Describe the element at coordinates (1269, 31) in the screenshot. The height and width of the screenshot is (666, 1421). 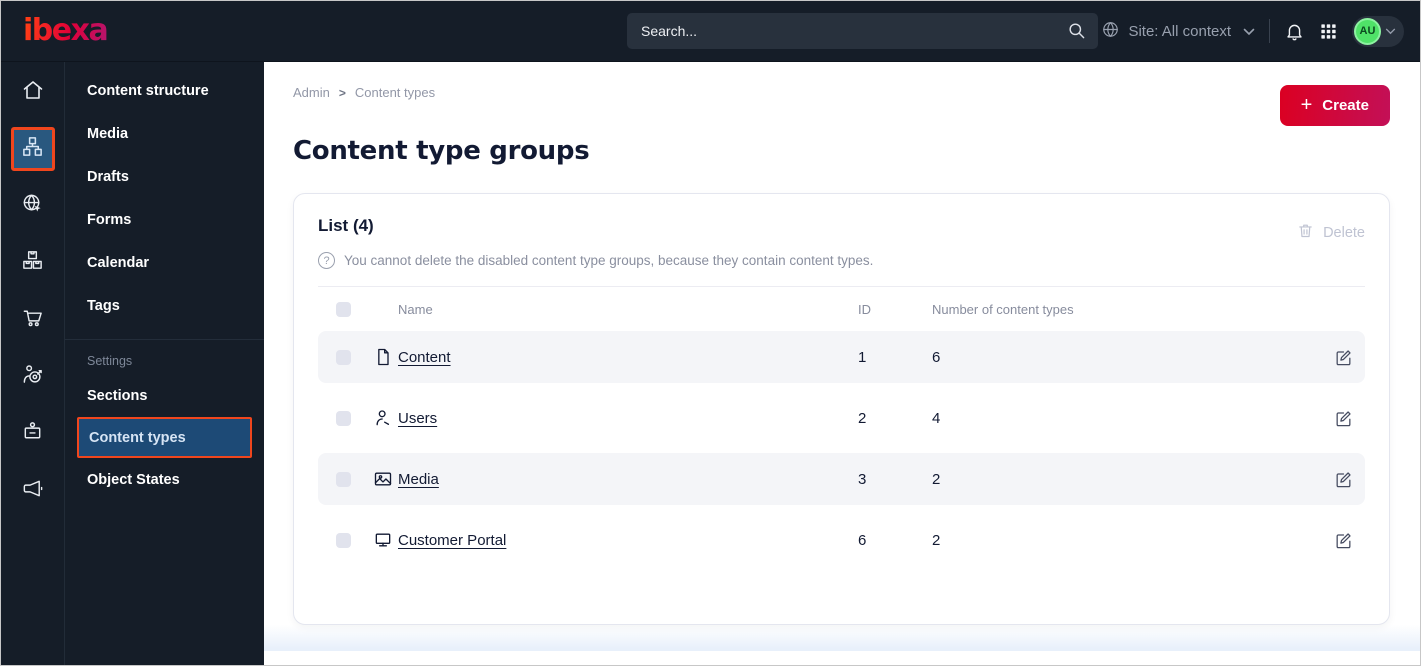
I see `topbar-divider` at that location.